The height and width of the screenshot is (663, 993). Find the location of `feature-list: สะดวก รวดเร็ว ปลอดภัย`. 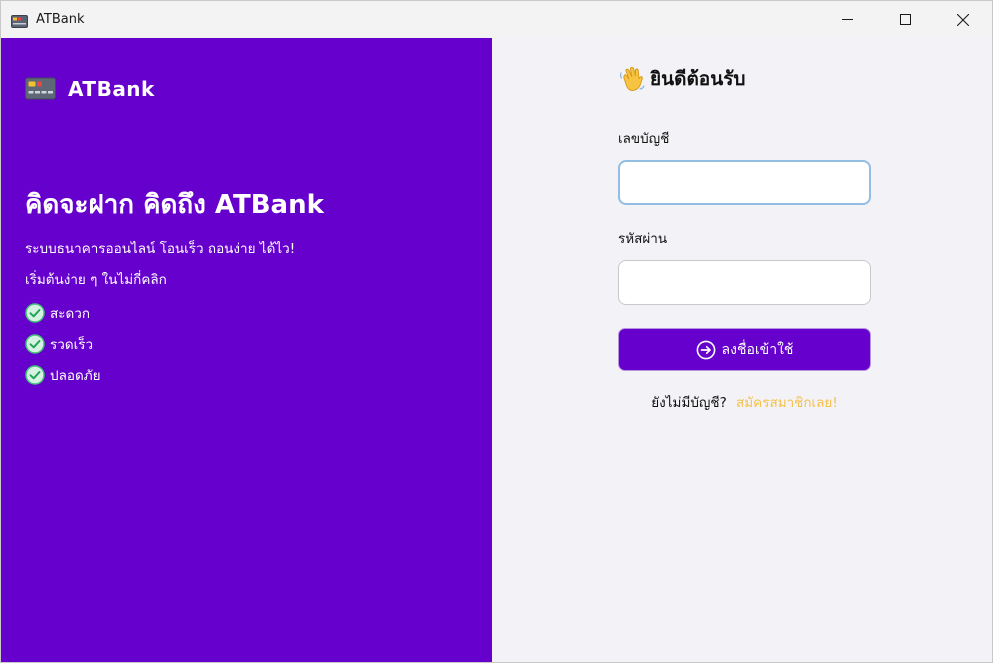

feature-list: สะดวก รวดเร็ว ปลอดภัย is located at coordinates (63, 343).